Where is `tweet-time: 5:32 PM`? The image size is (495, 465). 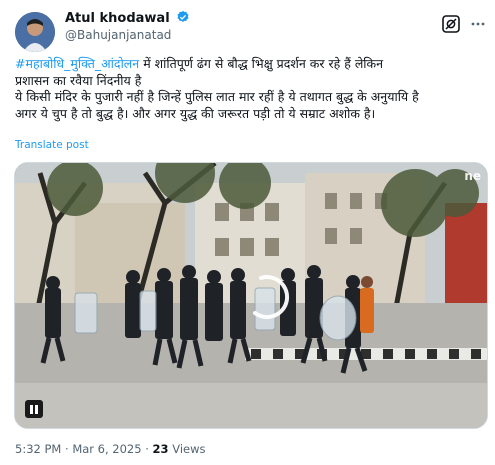
tweet-time: 5:32 PM is located at coordinates (38, 449).